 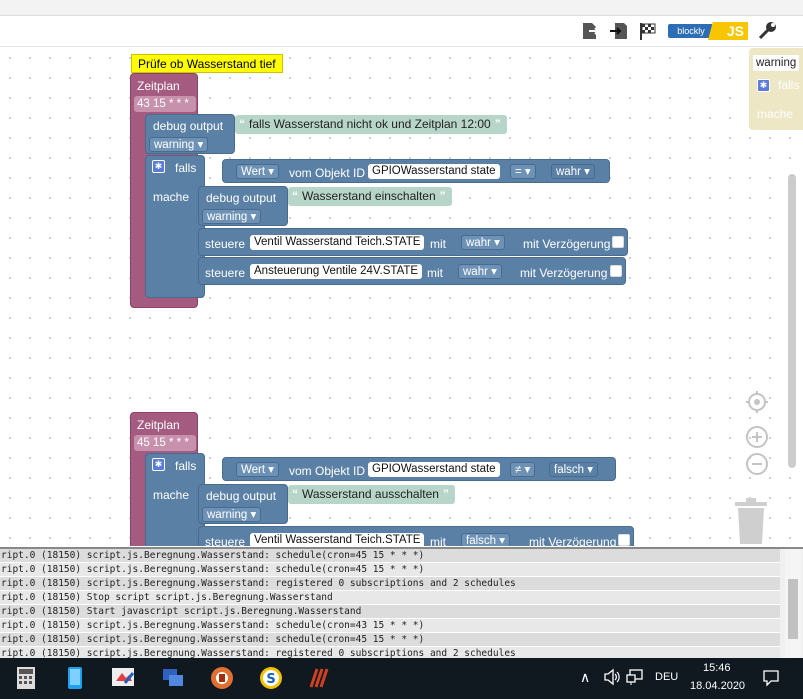 I want to click on notification-icon, so click(x=771, y=680).